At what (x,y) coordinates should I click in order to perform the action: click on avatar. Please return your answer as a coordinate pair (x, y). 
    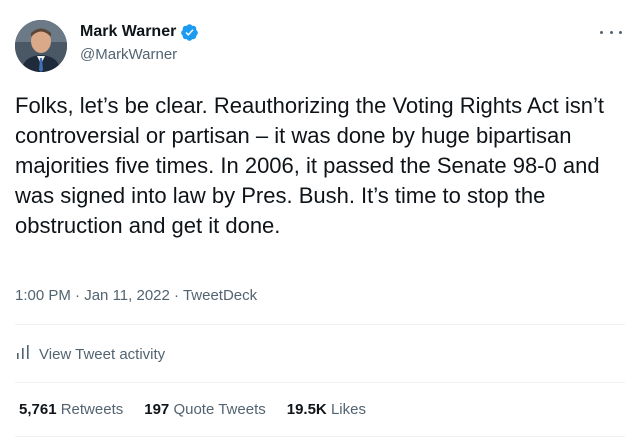
    Looking at the image, I should click on (41, 46).